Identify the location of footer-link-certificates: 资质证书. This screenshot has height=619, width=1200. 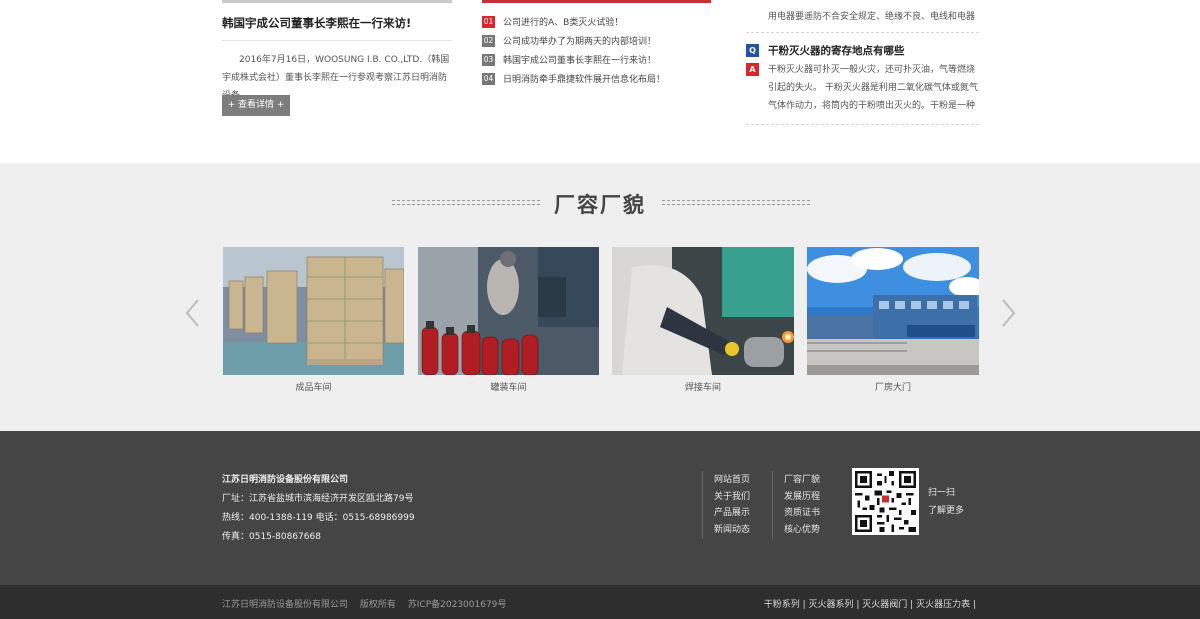
(802, 513).